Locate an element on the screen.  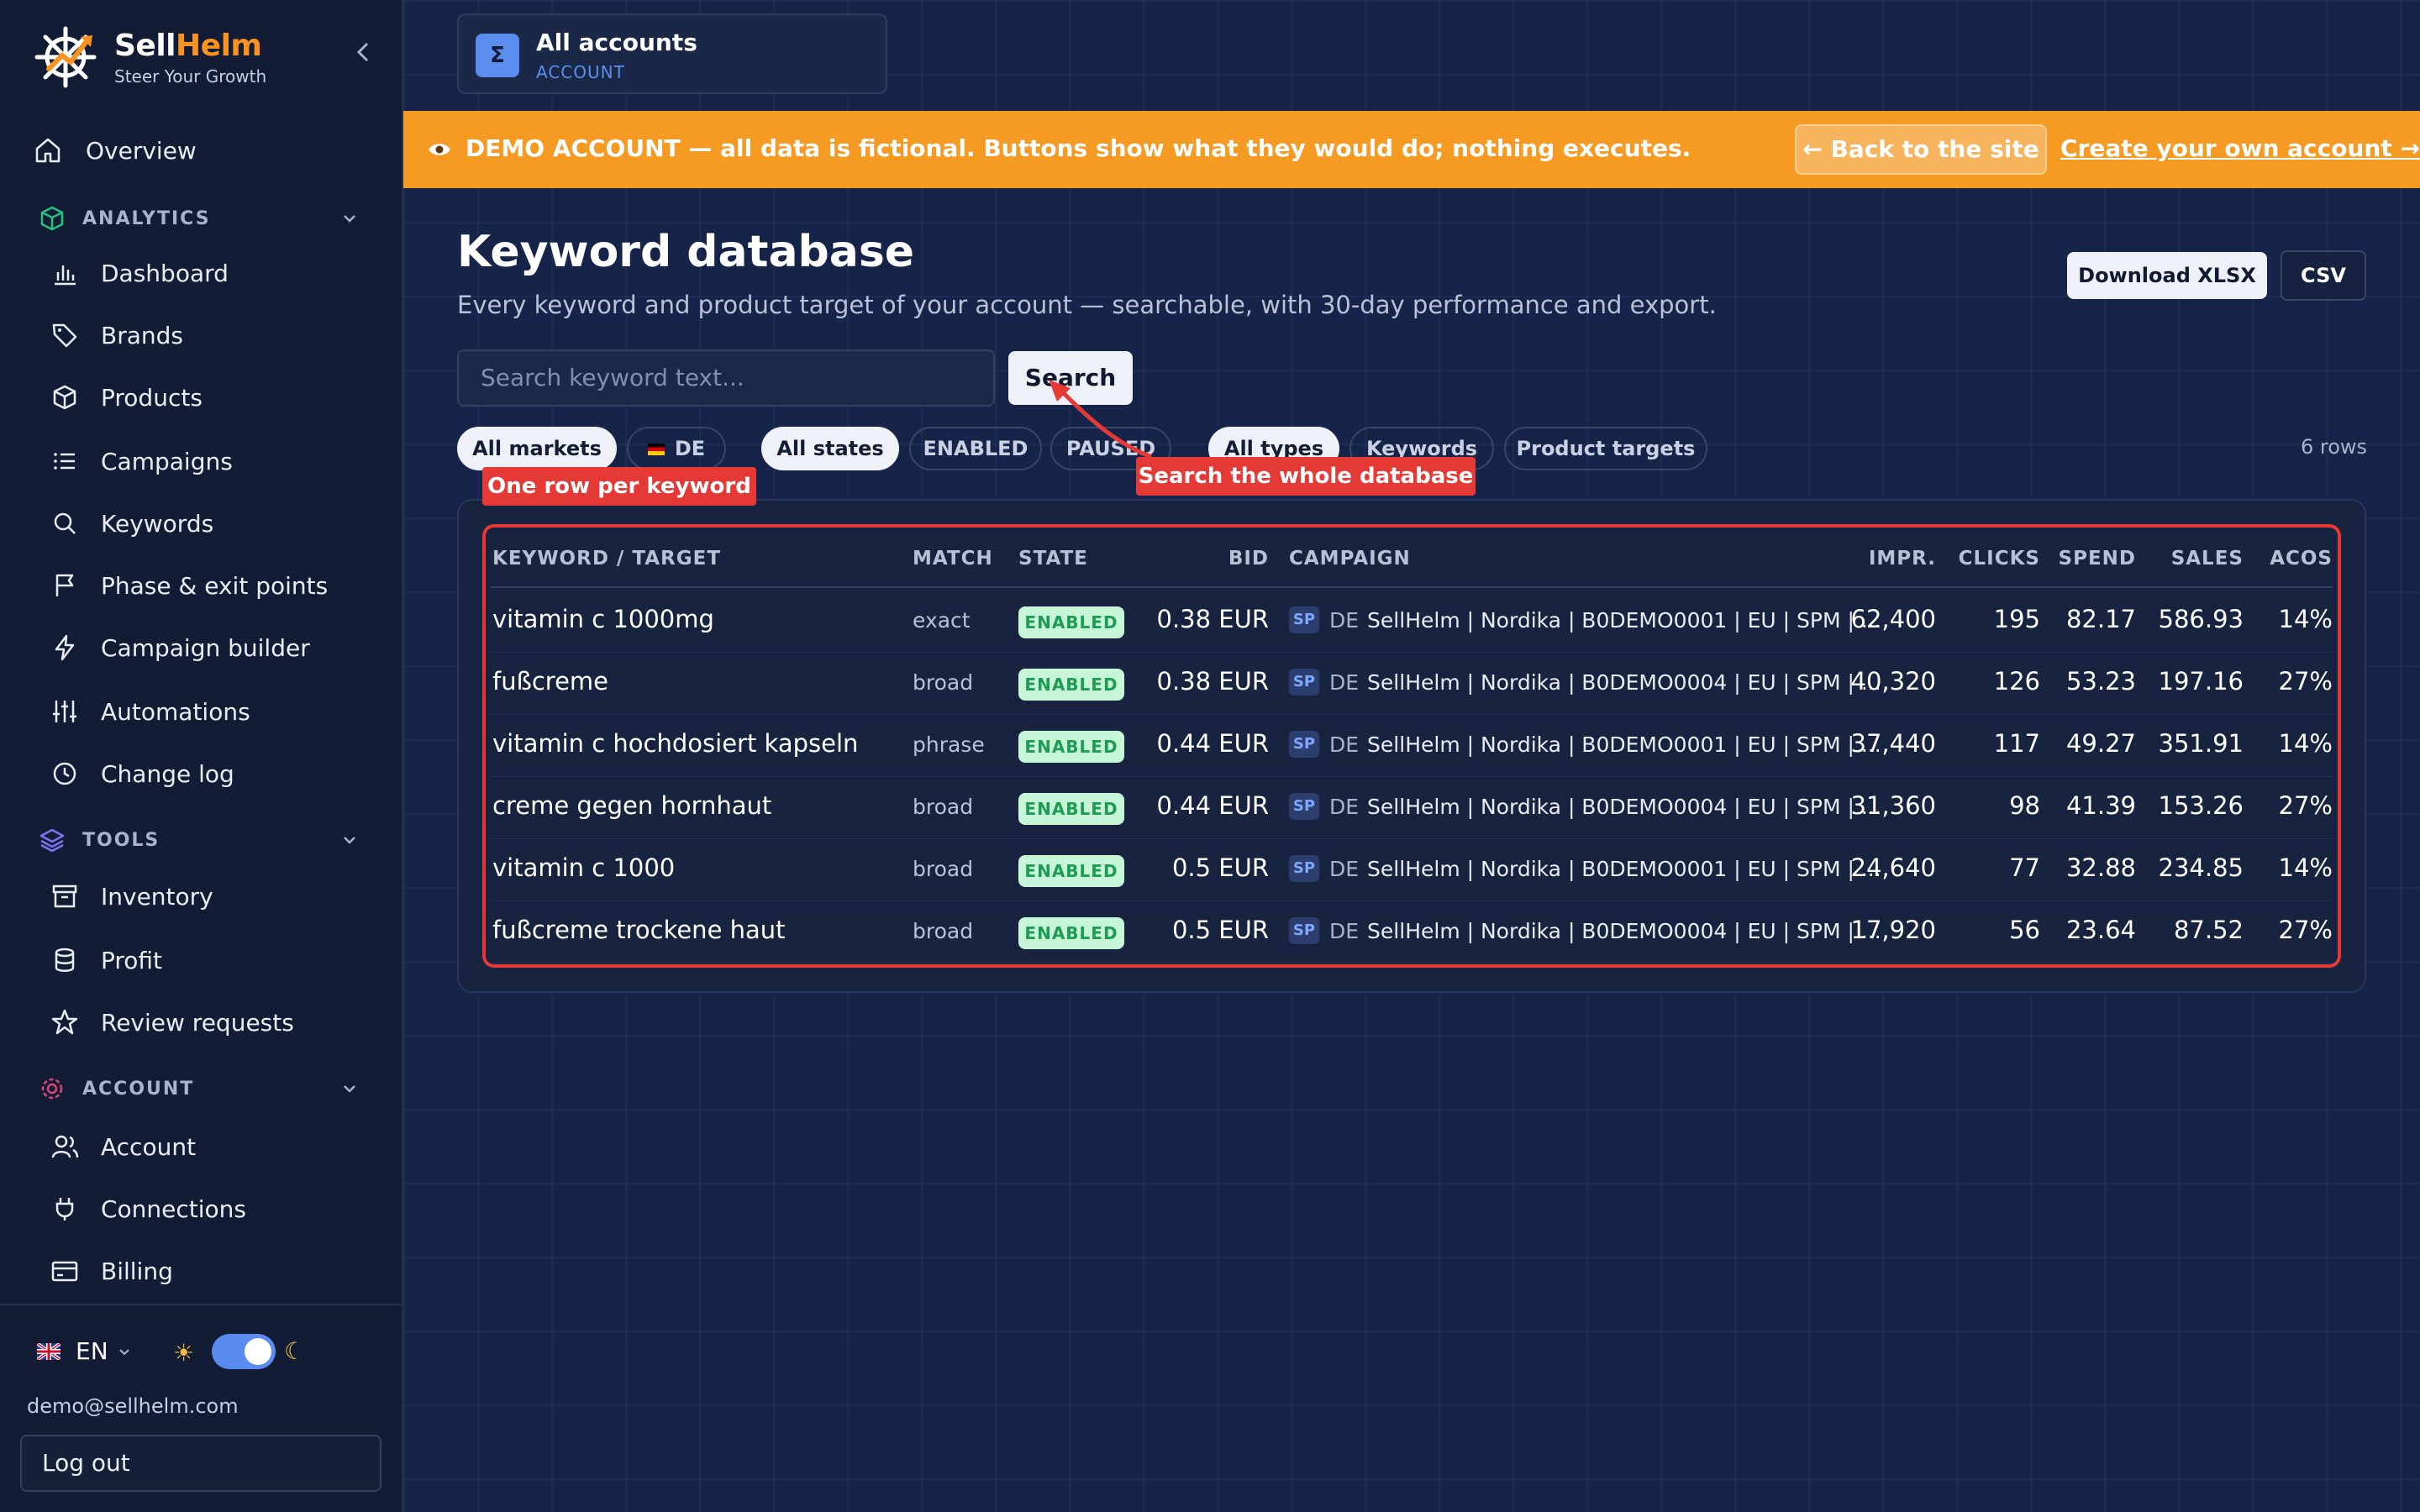
col-bid: BID is located at coordinates (1223, 559).